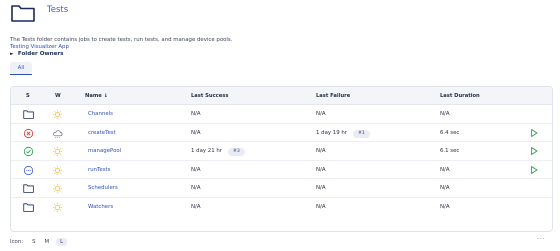  I want to click on testing-visualizer-link: Testing Visualizer App, so click(39, 47).